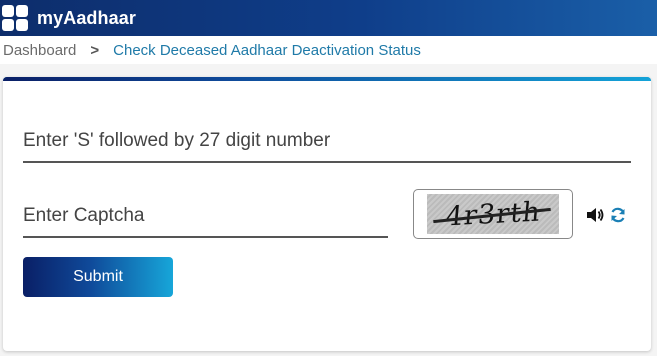 This screenshot has width=657, height=356. What do you see at coordinates (15, 18) in the screenshot?
I see `grid-icon` at bounding box center [15, 18].